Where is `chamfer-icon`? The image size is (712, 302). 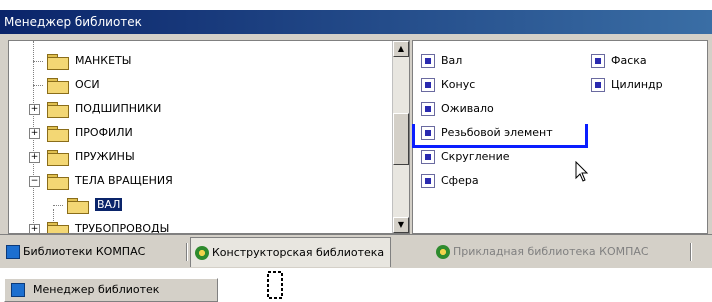
chamfer-icon is located at coordinates (598, 61).